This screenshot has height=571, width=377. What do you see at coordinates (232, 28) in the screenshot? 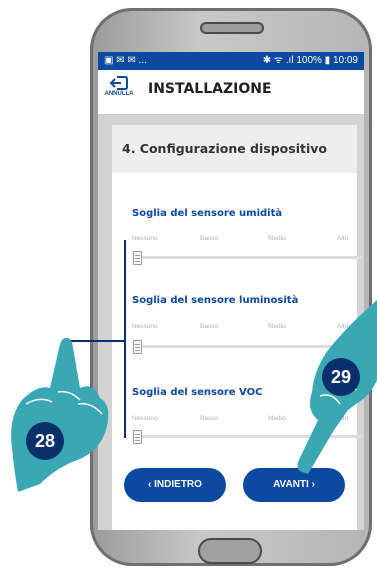
I see `phone-speaker` at bounding box center [232, 28].